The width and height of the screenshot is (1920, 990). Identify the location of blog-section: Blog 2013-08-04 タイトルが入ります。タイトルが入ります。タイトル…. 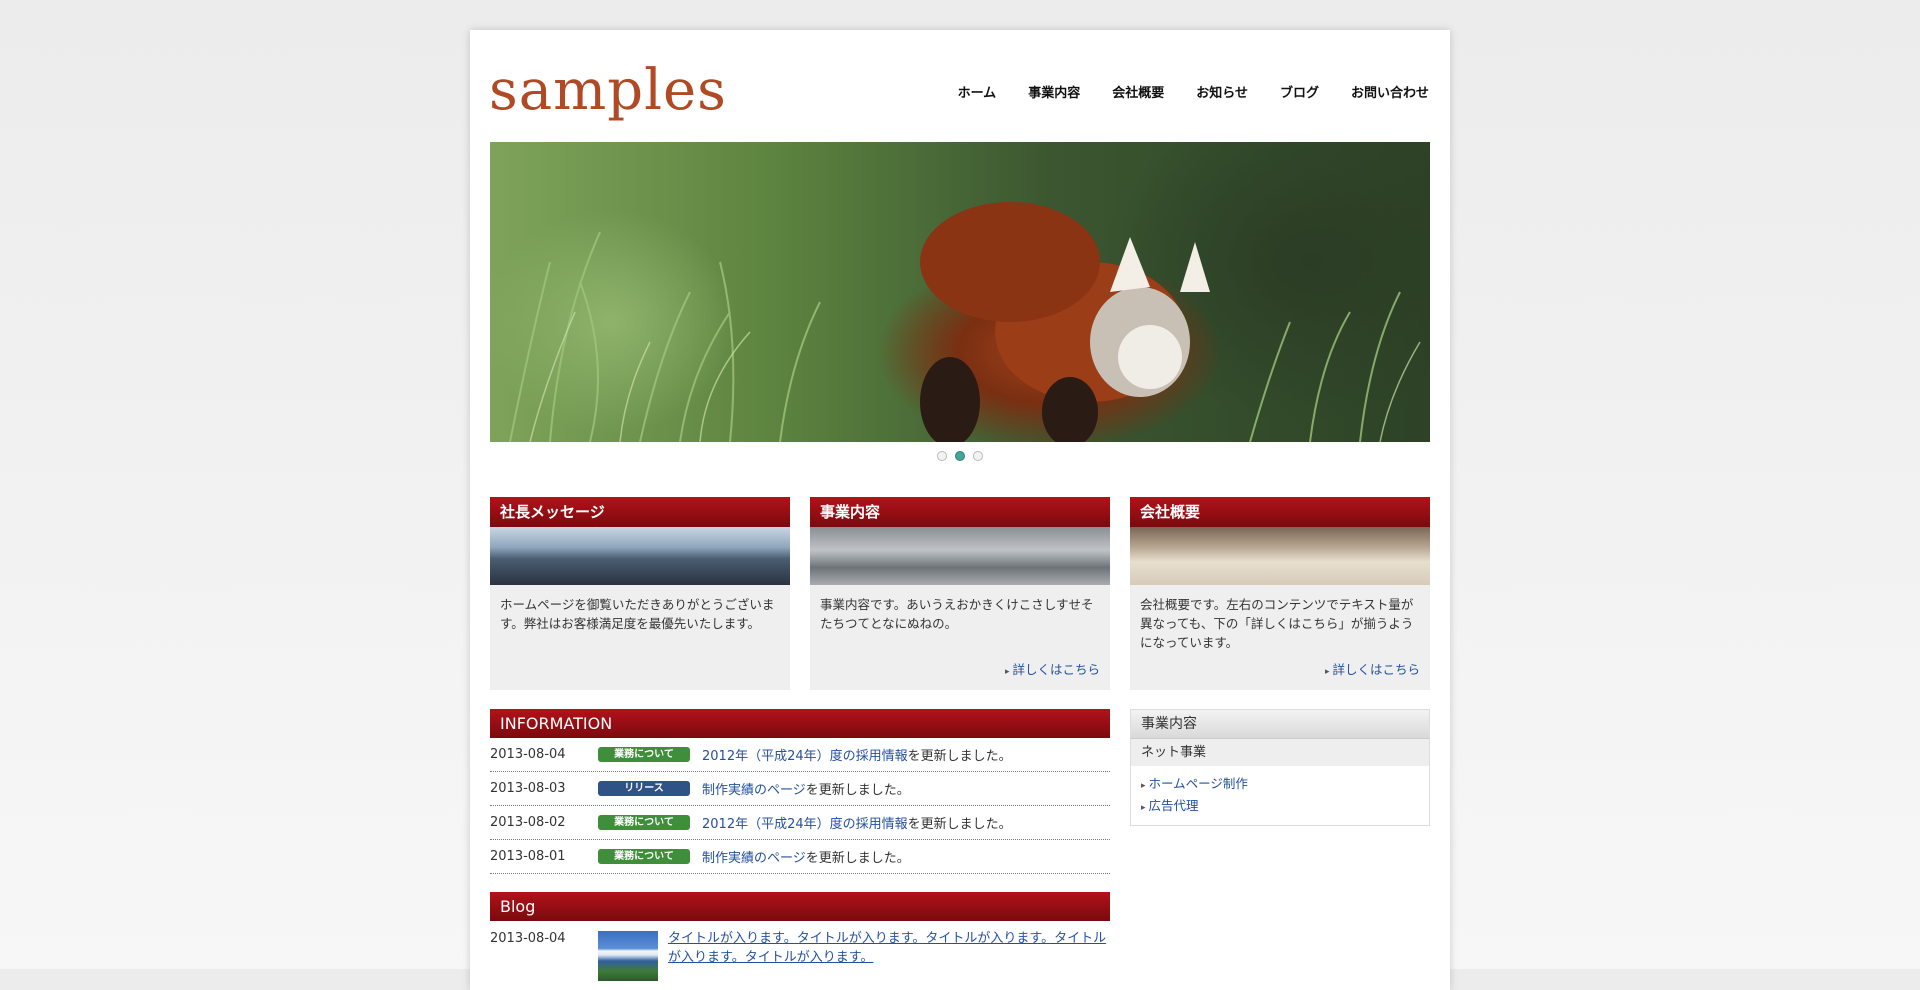
(800, 936).